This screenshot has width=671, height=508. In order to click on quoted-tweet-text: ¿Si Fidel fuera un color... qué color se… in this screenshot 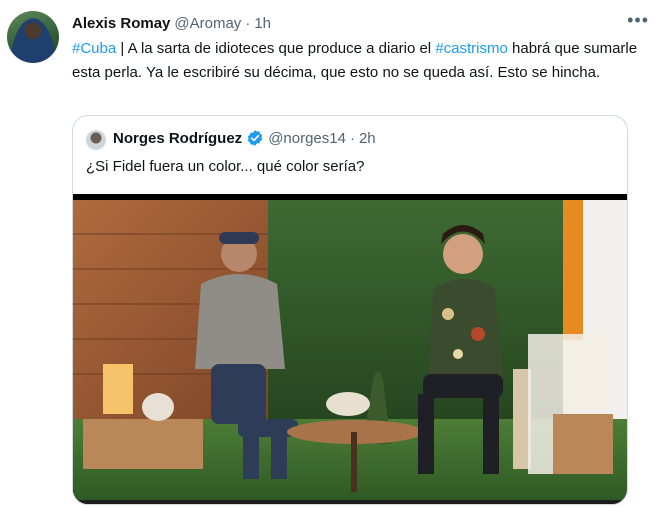, I will do `click(225, 166)`.